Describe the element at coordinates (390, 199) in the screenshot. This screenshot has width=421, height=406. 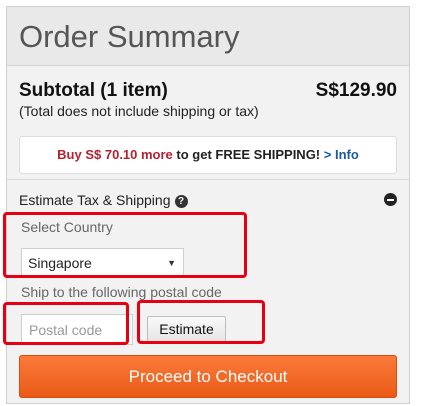
I see `collapse-minus-icon` at that location.